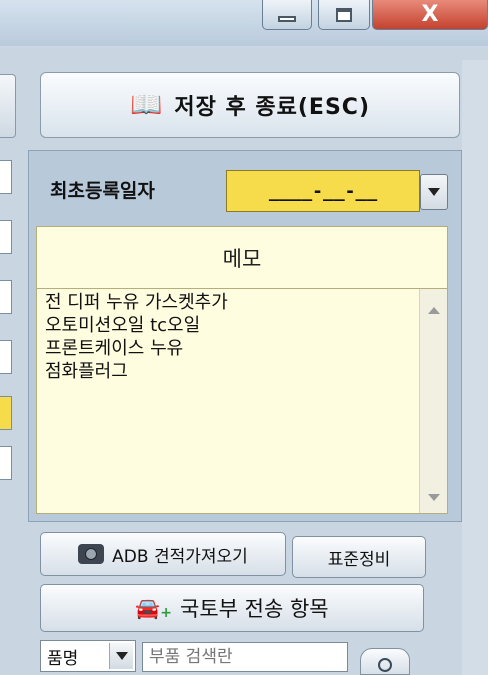 This screenshot has width=488, height=675. Describe the element at coordinates (8, 106) in the screenshot. I see `left-cutoff-button` at that location.